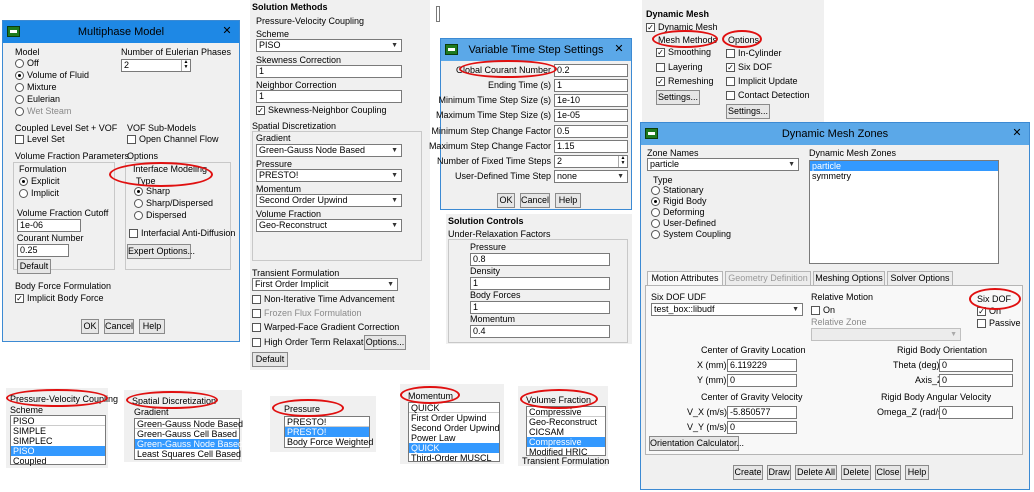  Describe the element at coordinates (256, 313) in the screenshot. I see `frozen-flux-checkbox` at that location.